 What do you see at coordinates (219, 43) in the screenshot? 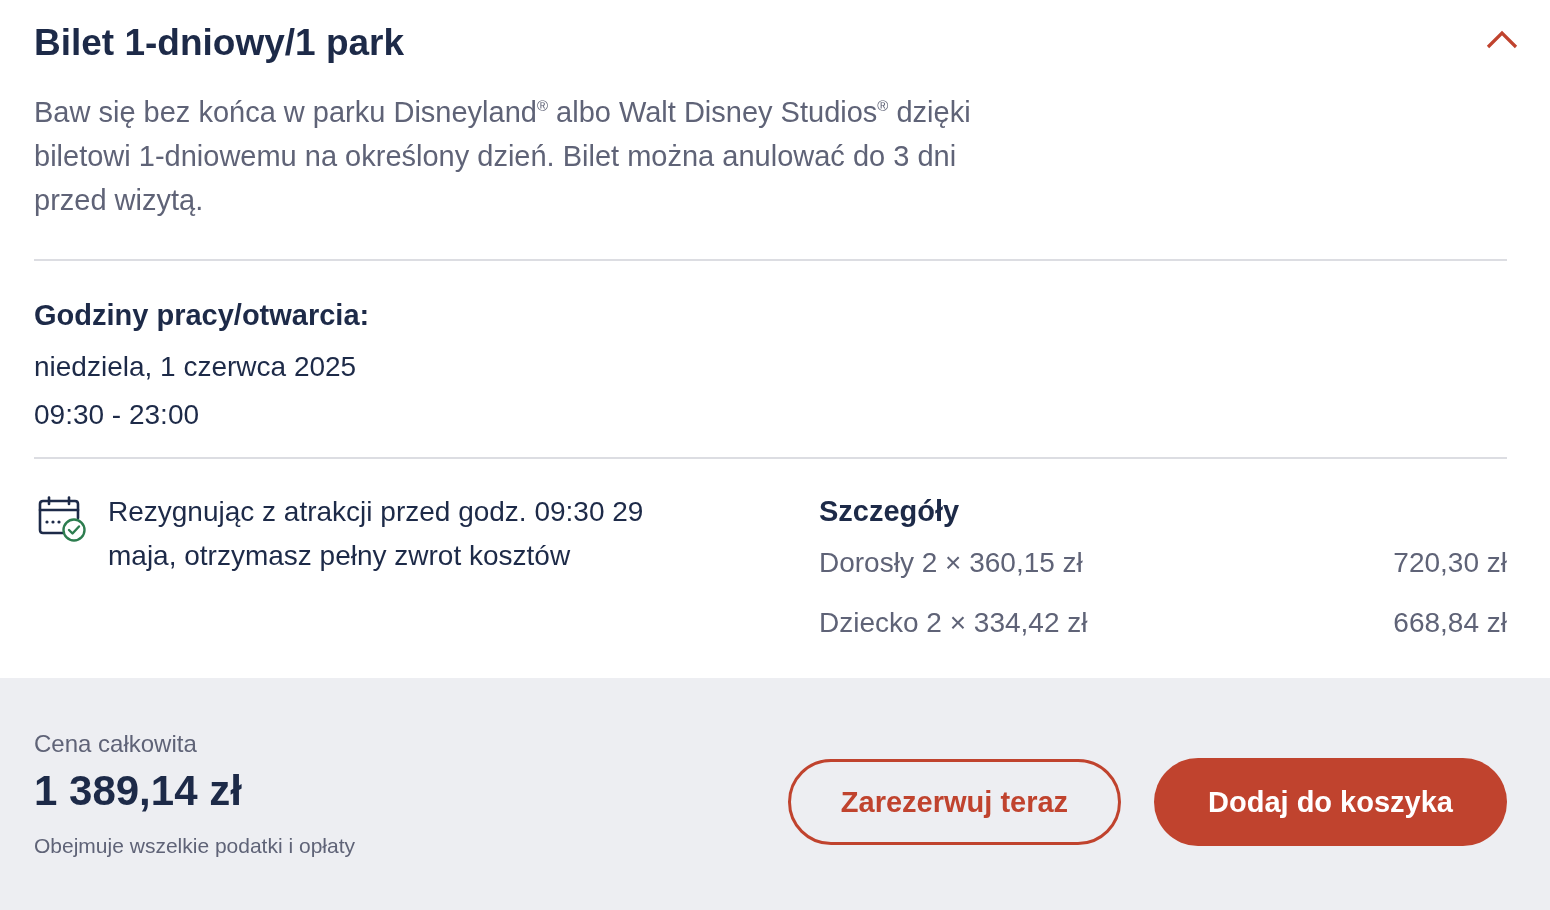
I see `ticket-title: Bilet 1-dniowy/1 park` at bounding box center [219, 43].